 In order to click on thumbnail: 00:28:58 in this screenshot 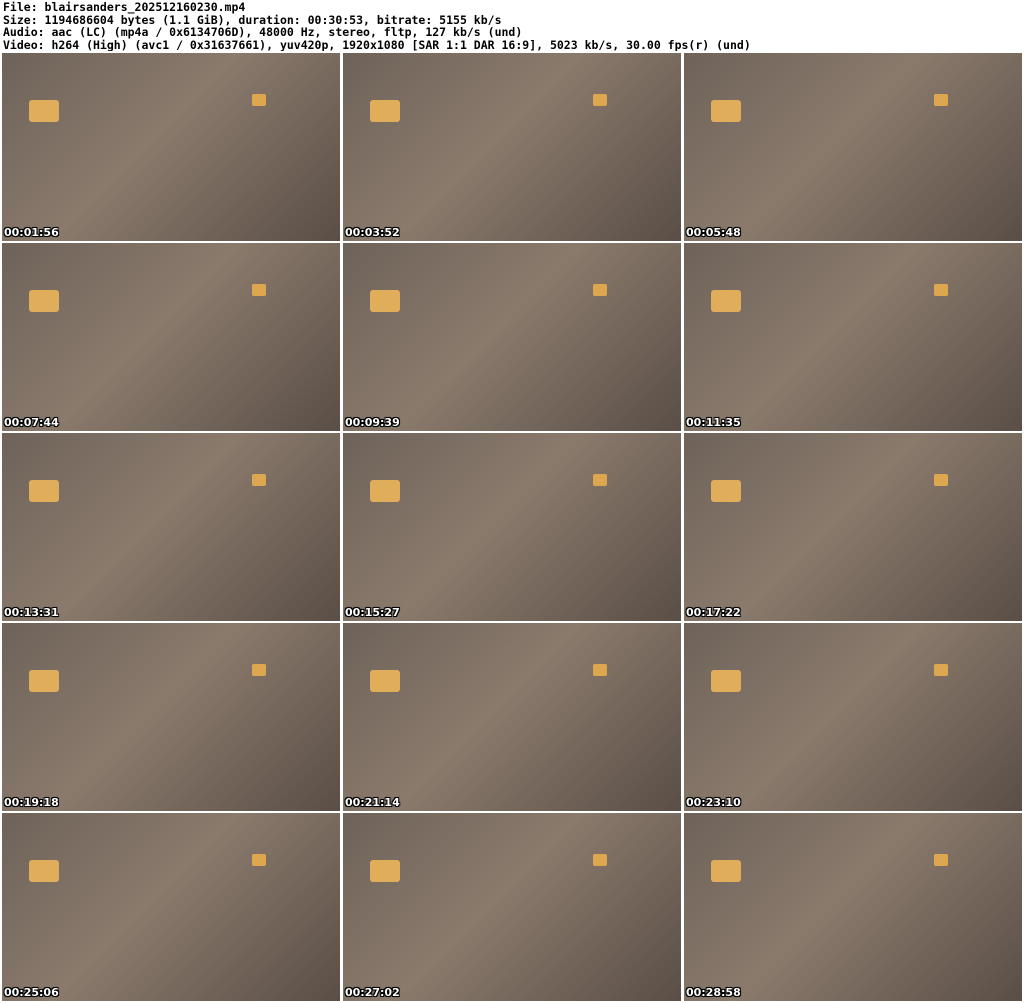, I will do `click(853, 907)`.